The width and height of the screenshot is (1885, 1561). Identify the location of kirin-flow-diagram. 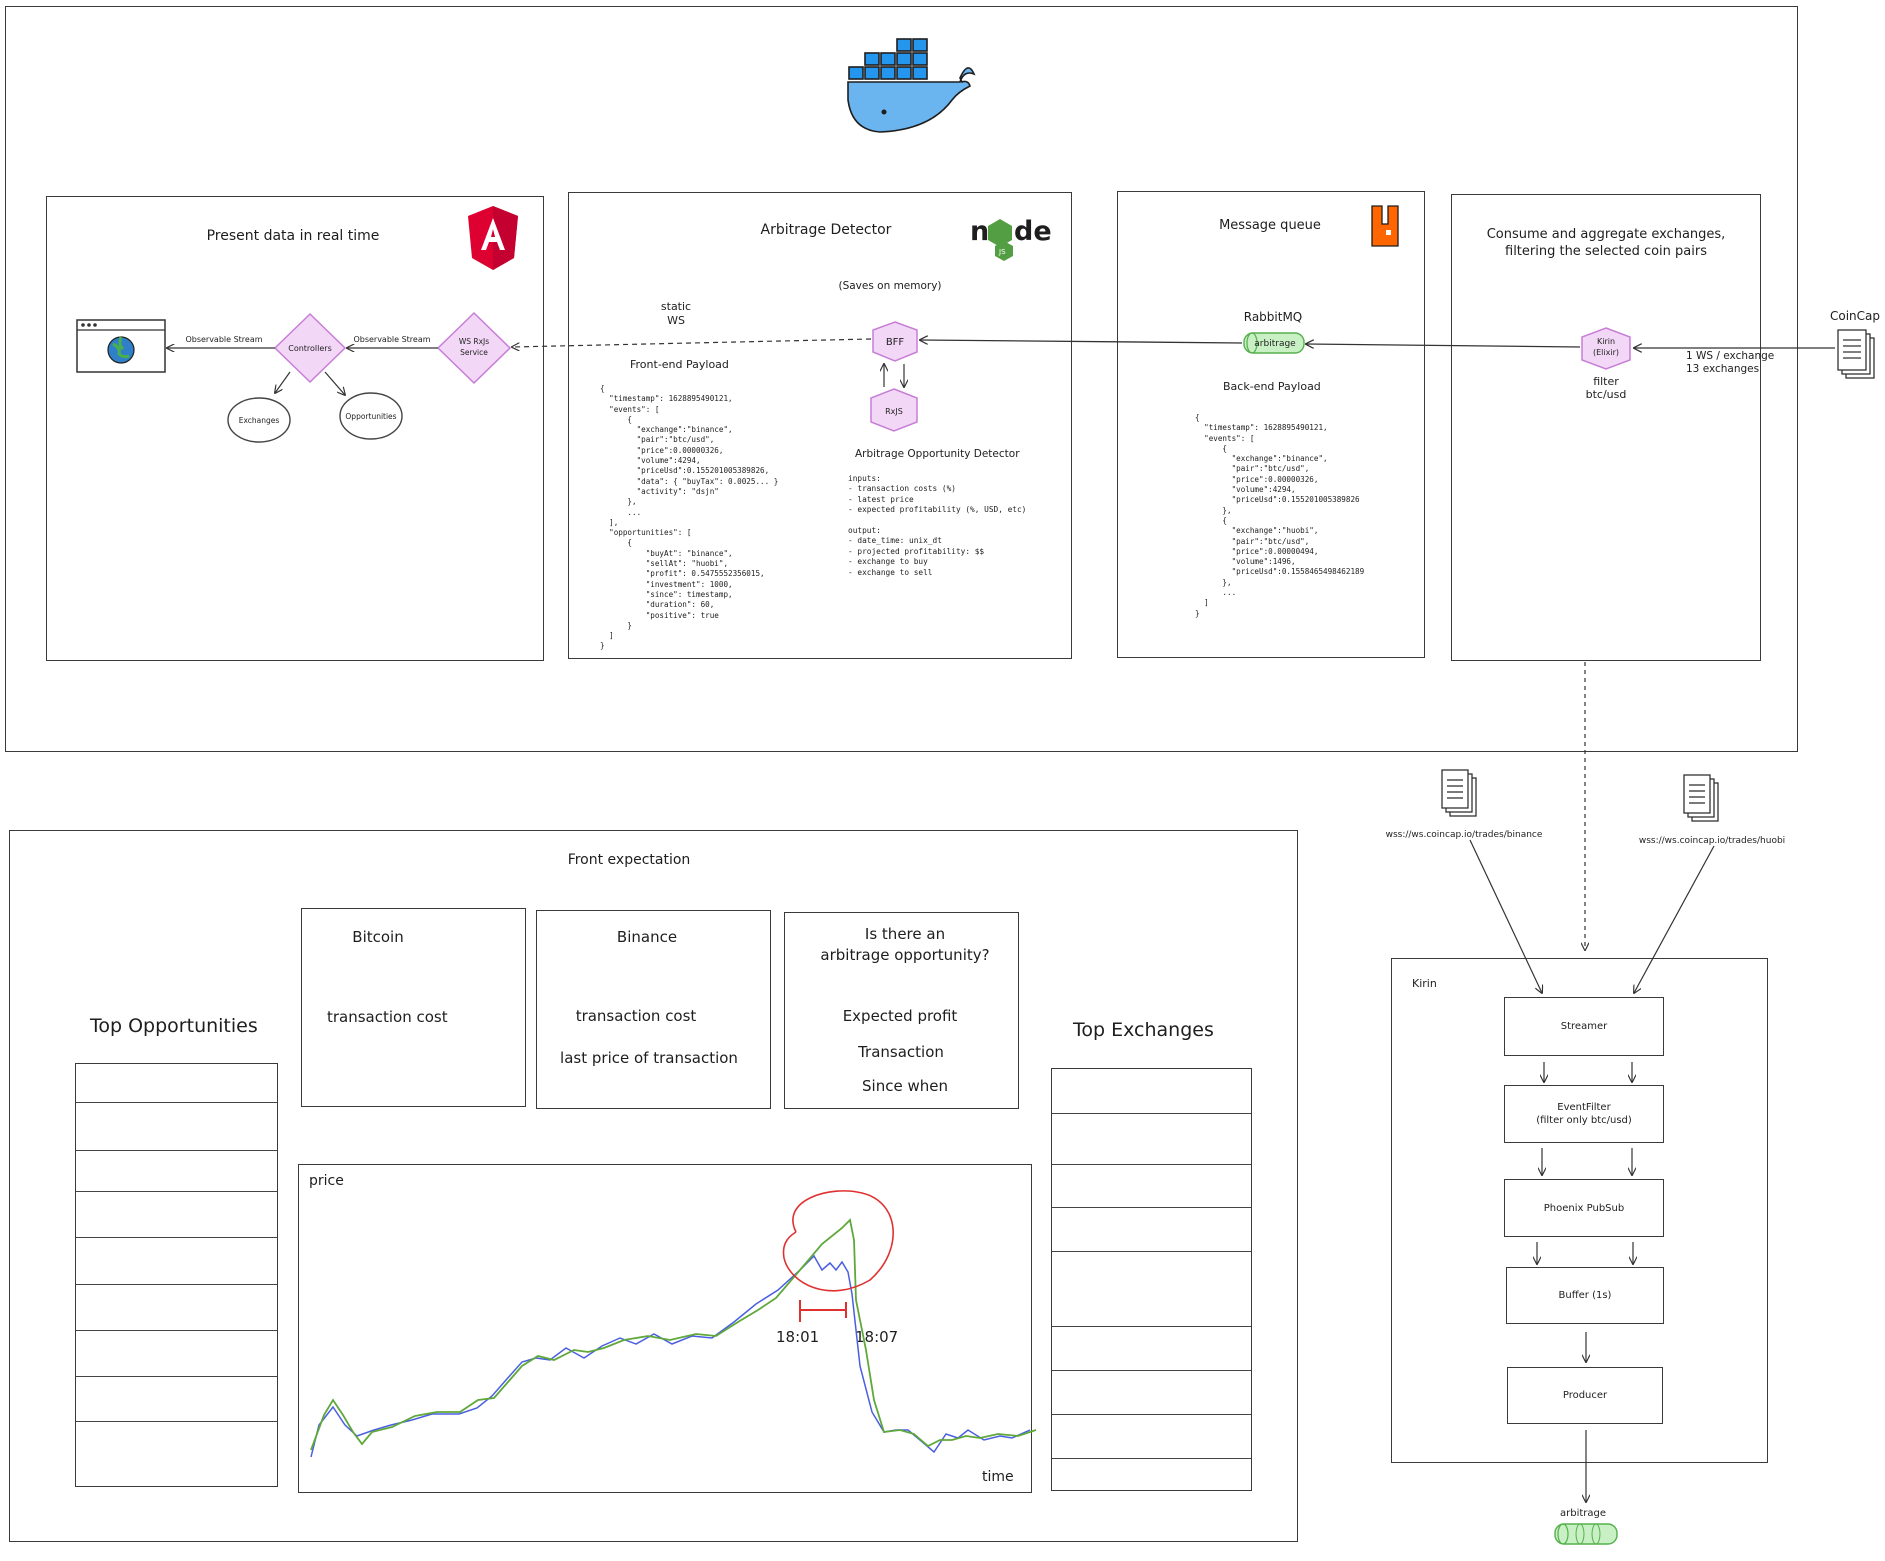
(1580, 1157).